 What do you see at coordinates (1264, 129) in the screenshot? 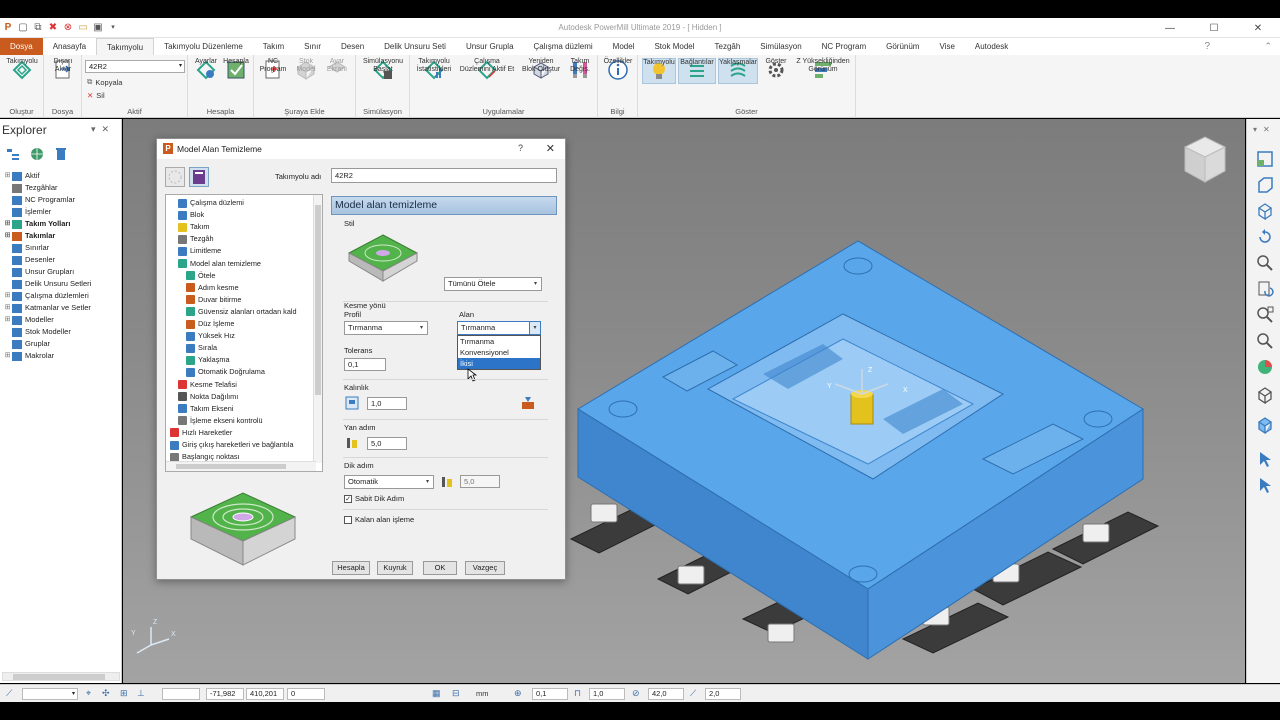
I see `toolbar-pin-controls: ▾✕` at bounding box center [1264, 129].